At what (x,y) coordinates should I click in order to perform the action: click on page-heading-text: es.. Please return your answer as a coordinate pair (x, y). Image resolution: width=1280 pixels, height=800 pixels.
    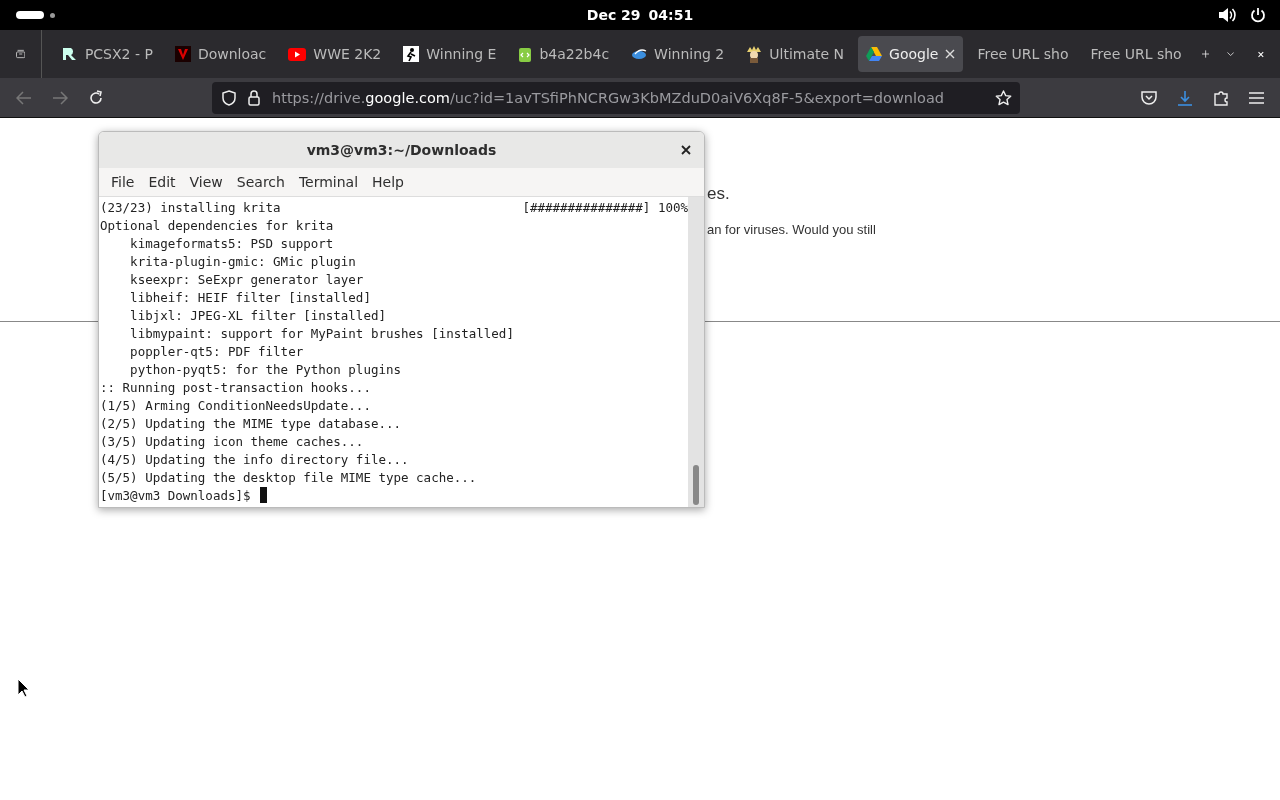
    Looking at the image, I should click on (719, 194).